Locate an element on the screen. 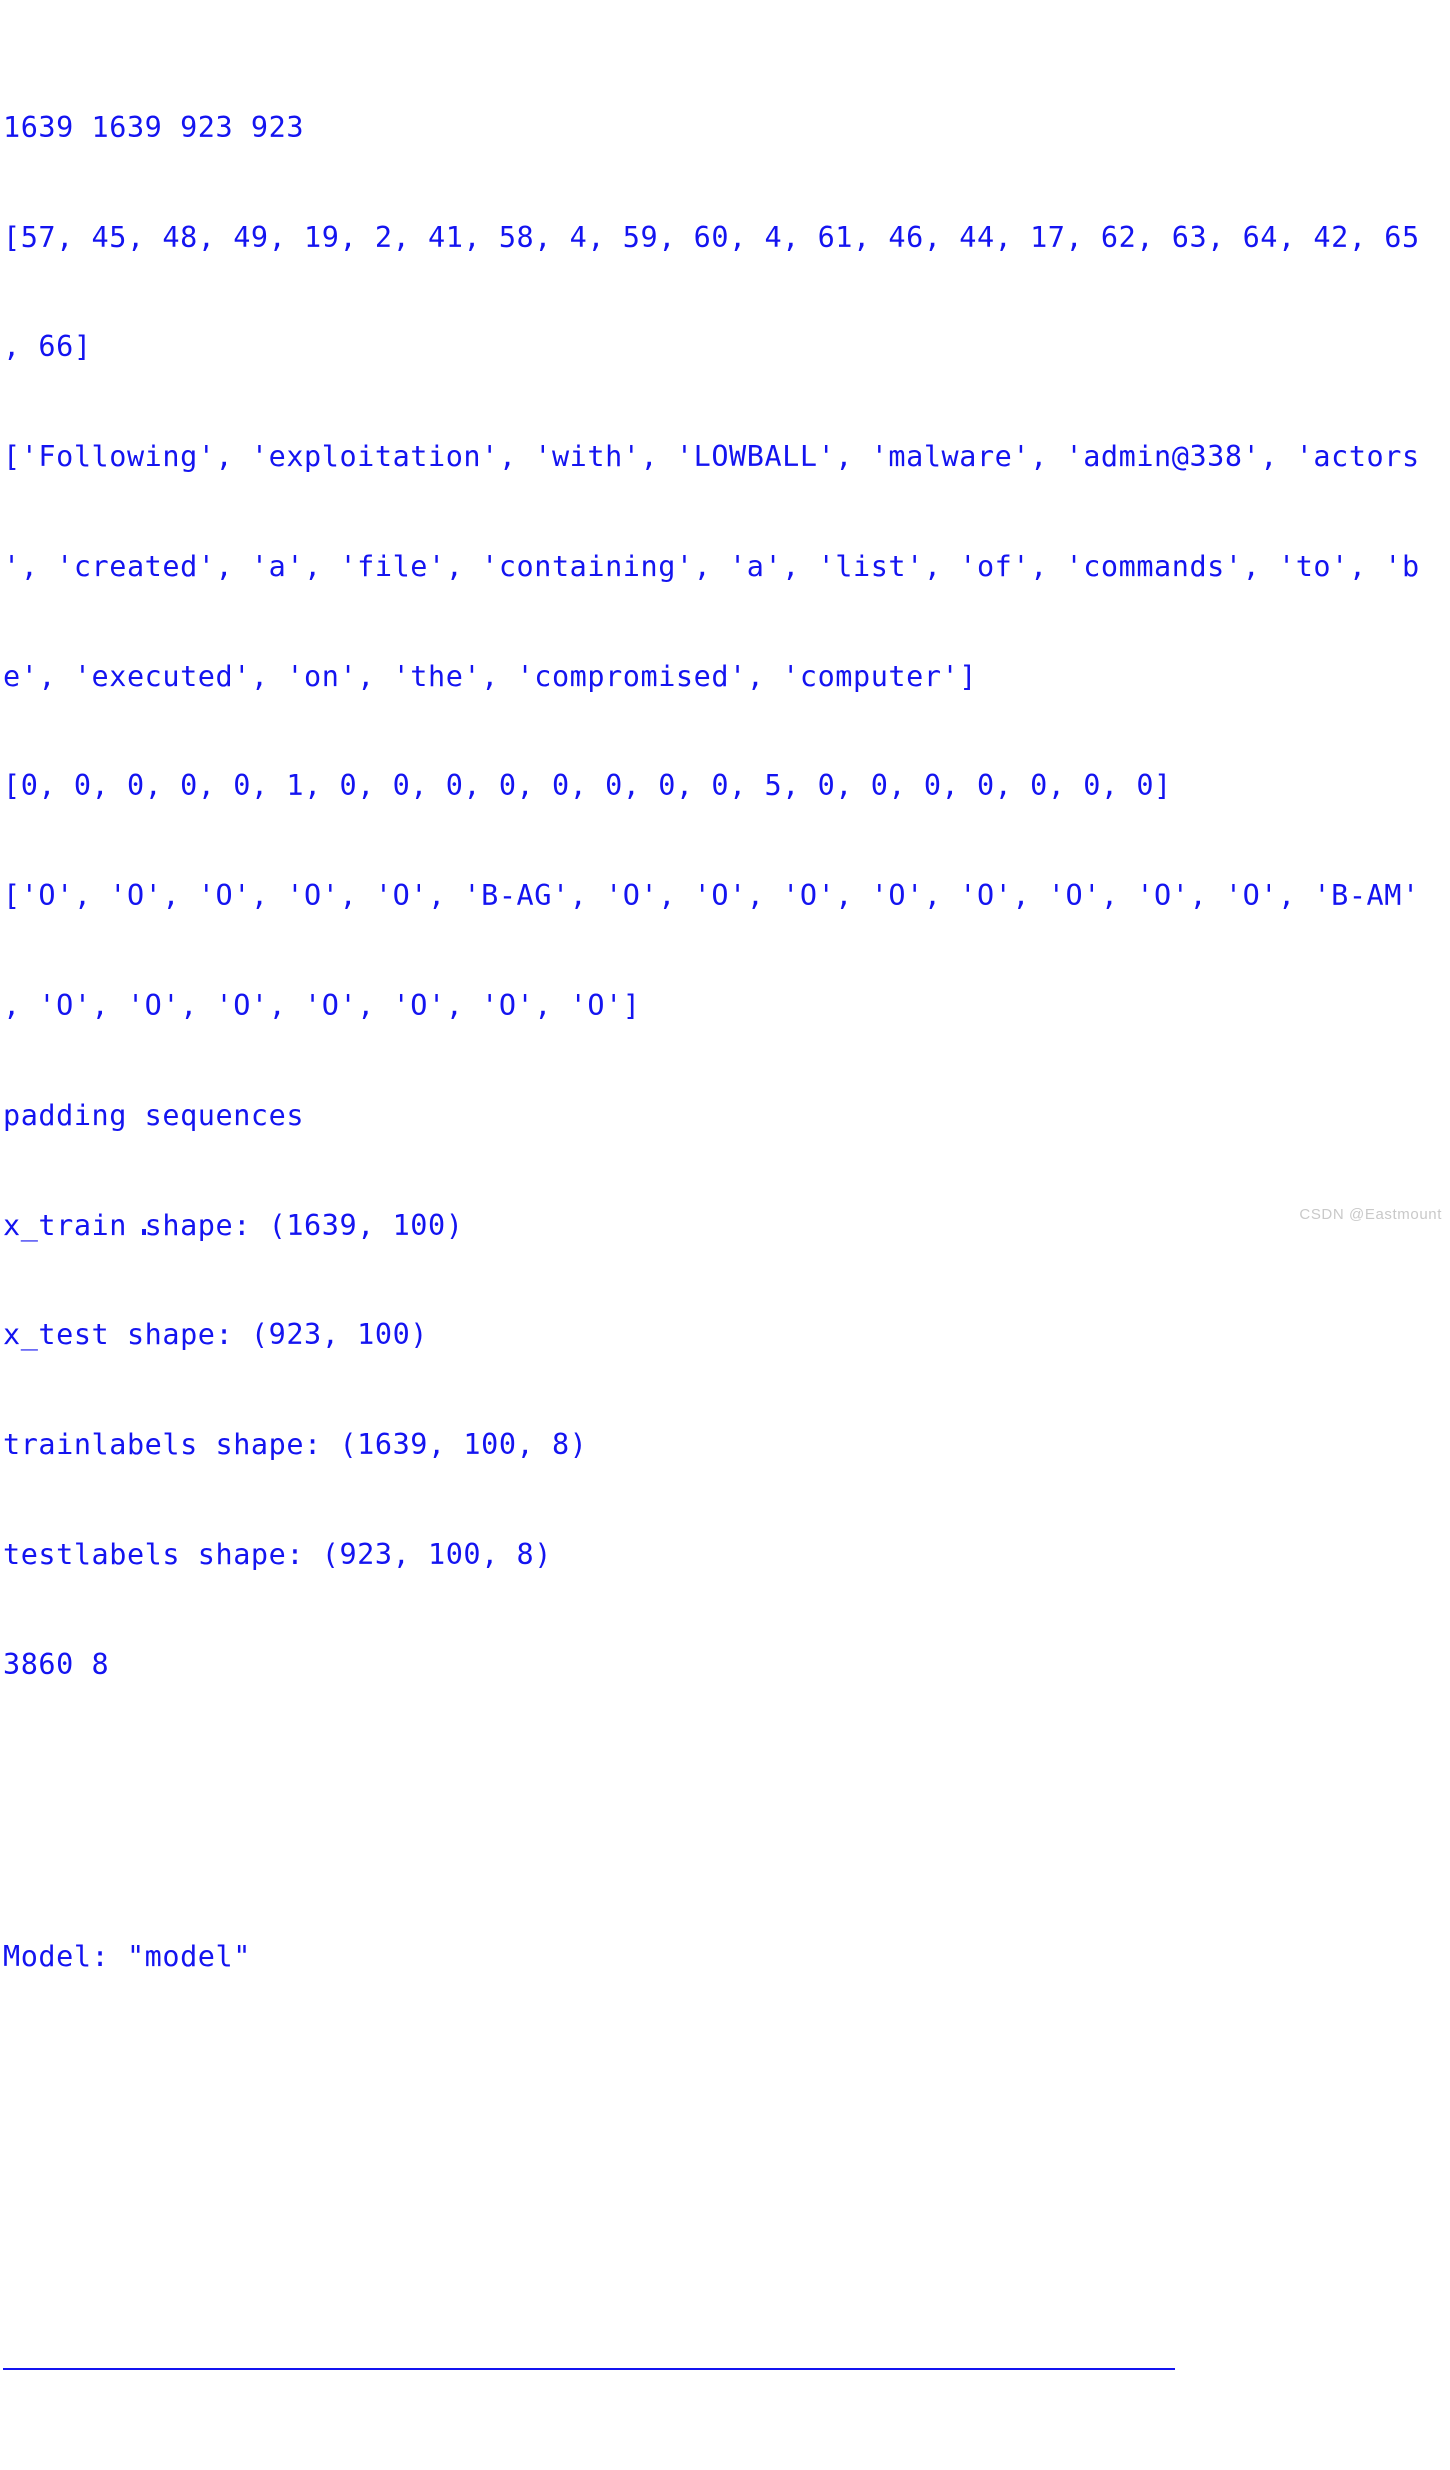 The width and height of the screenshot is (1450, 2470). counts-line: 1639 1639 923 923 is located at coordinates (154, 127).